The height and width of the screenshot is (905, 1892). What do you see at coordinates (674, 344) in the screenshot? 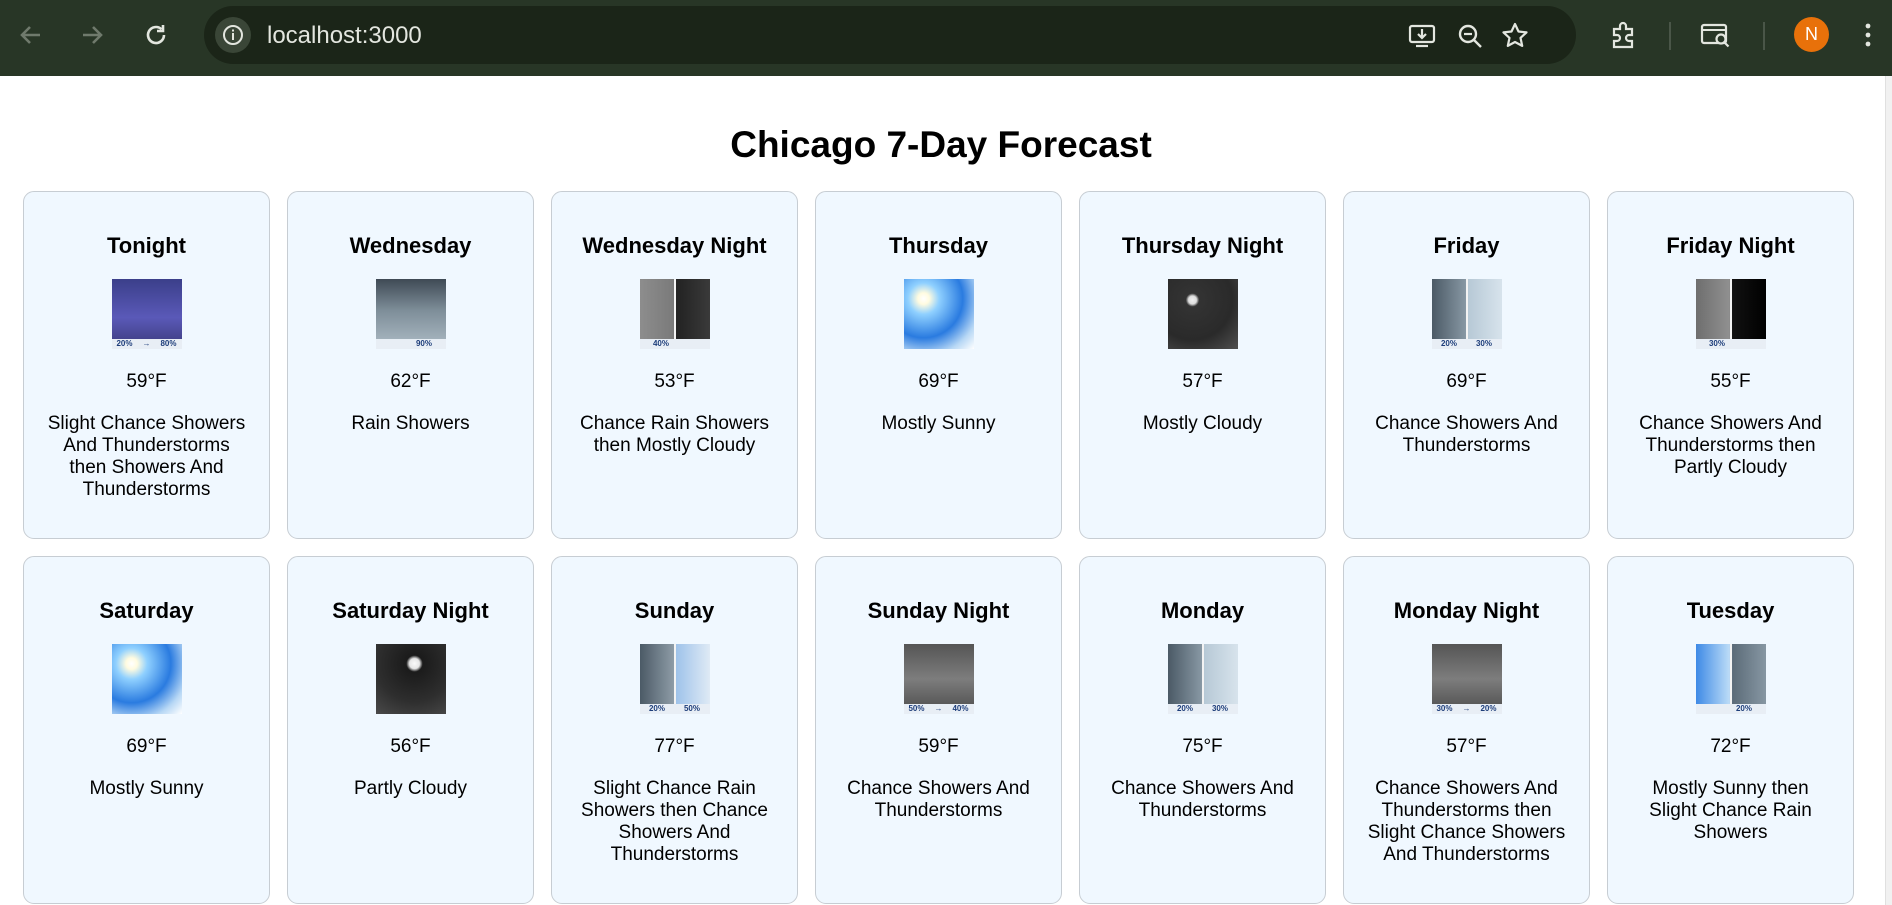
I see `precip-chance-strip: 40%` at bounding box center [674, 344].